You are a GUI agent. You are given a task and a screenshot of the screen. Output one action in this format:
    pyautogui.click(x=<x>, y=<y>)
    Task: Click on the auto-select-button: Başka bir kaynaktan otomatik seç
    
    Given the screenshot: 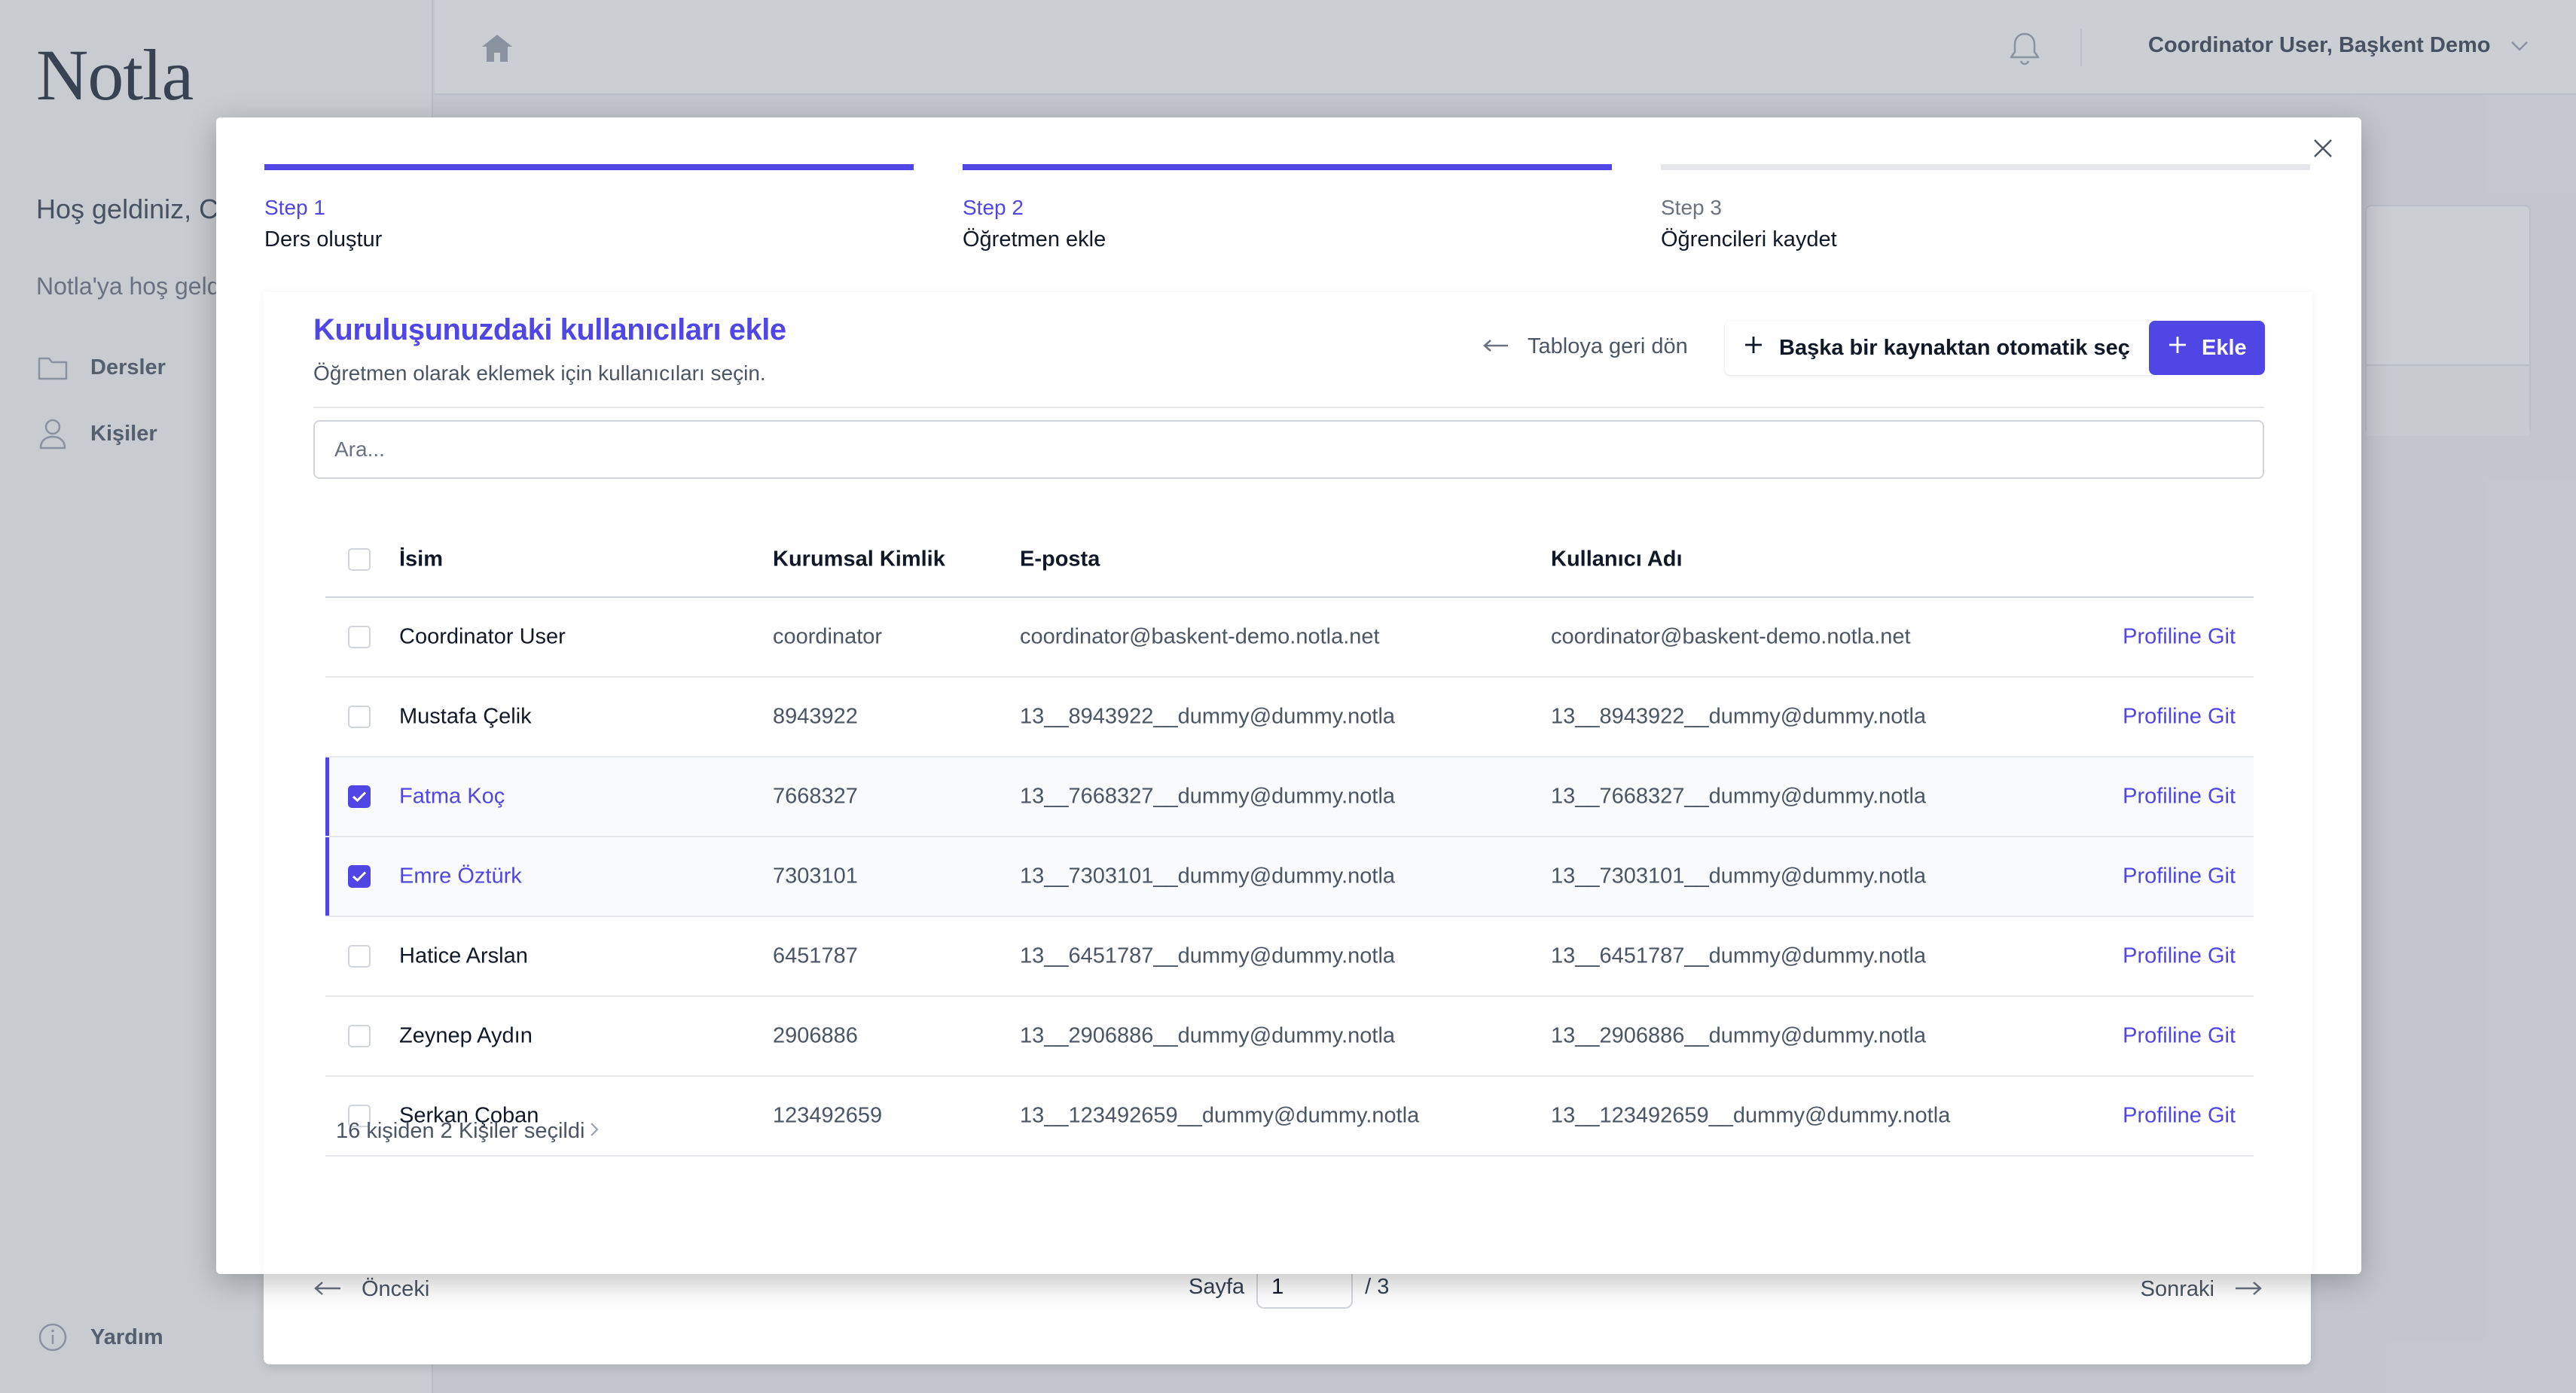 What is the action you would take?
    pyautogui.click(x=1942, y=348)
    